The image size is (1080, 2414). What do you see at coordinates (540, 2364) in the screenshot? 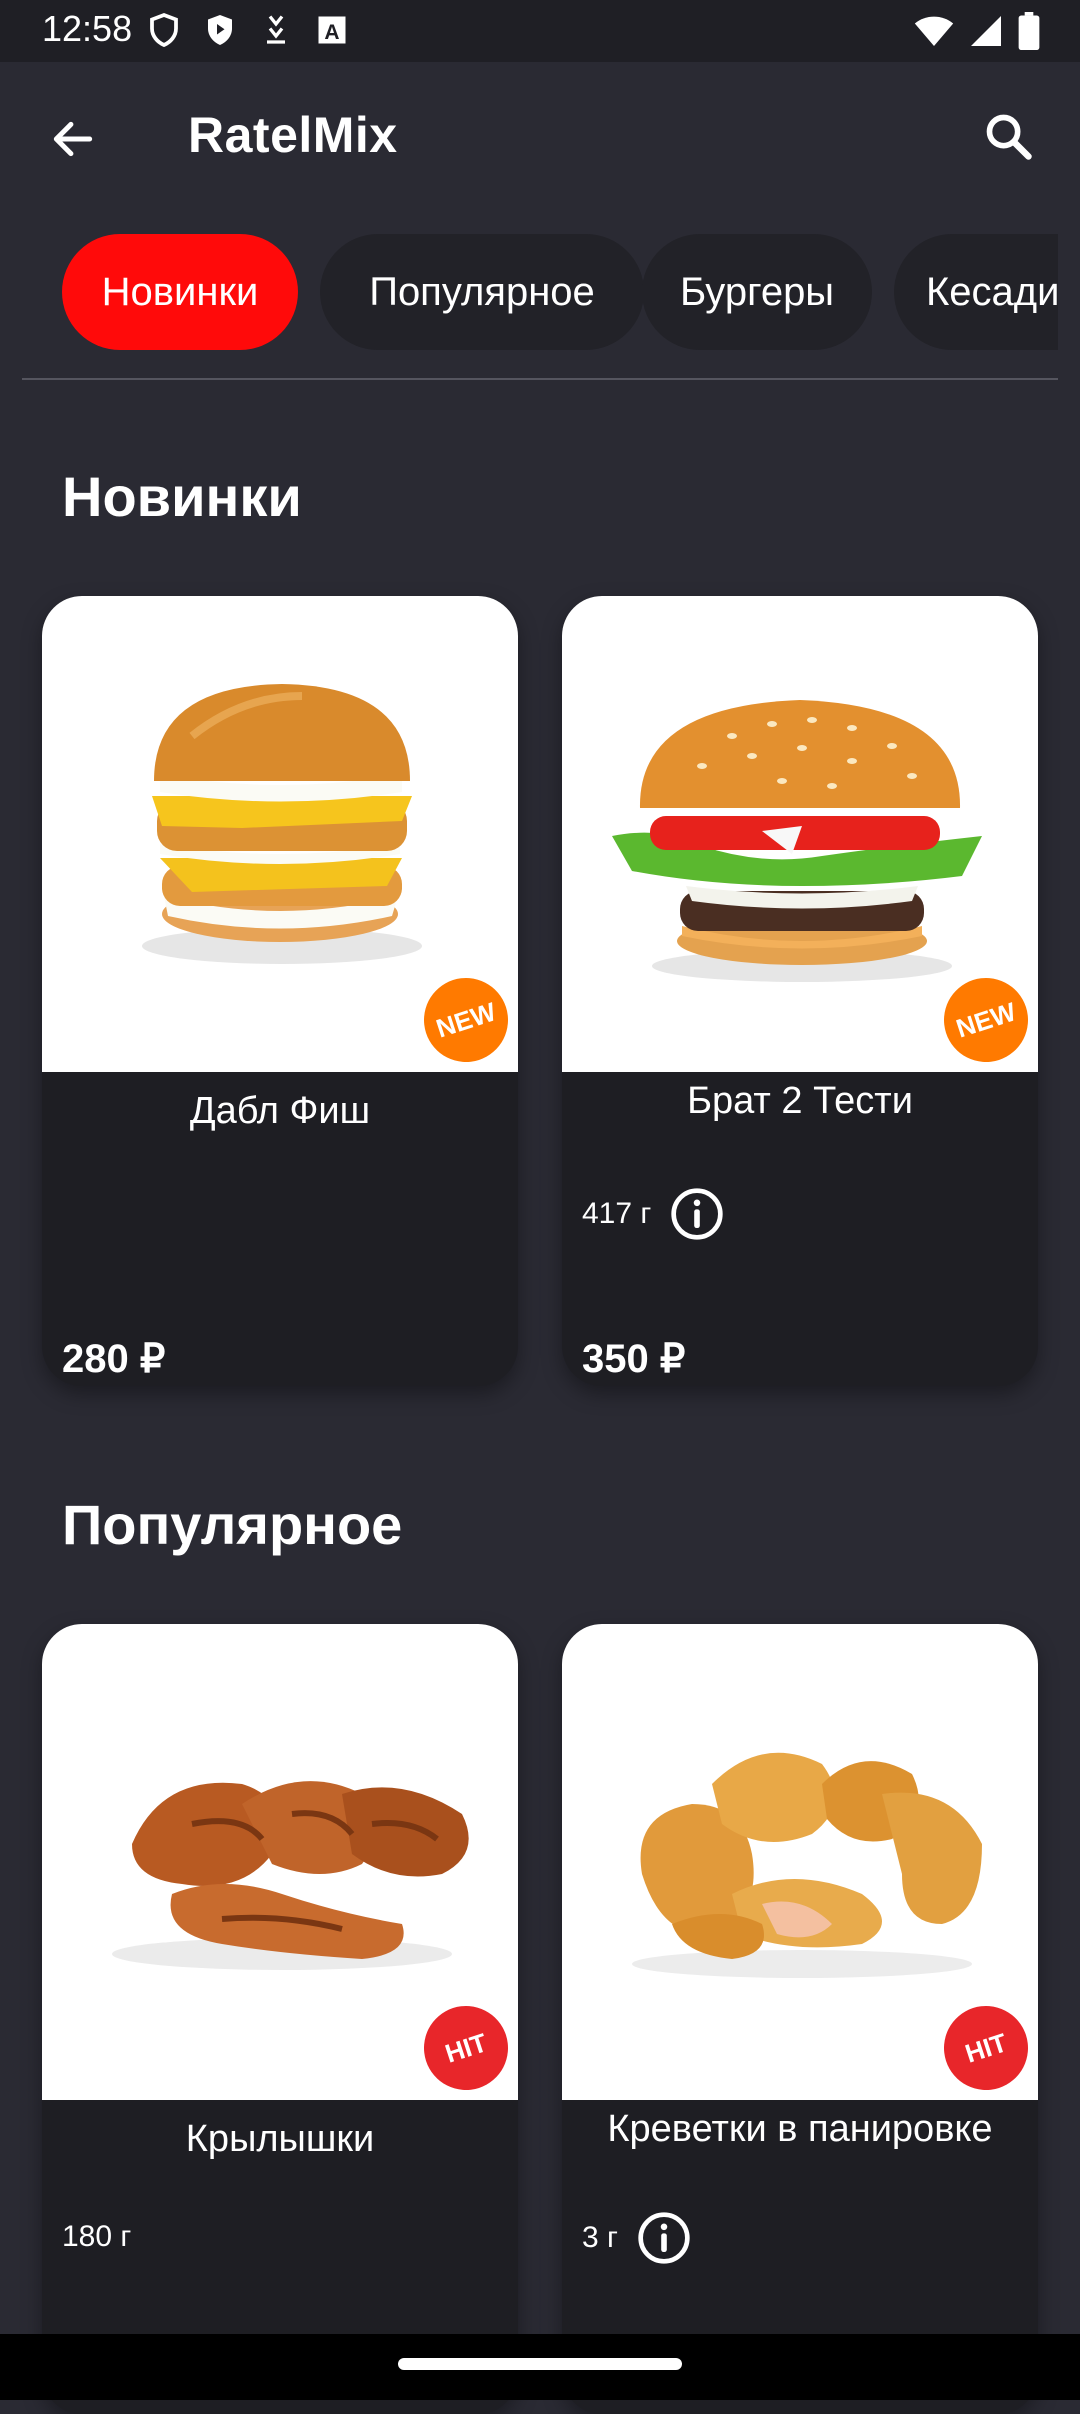
I see `home-gesture-handle` at bounding box center [540, 2364].